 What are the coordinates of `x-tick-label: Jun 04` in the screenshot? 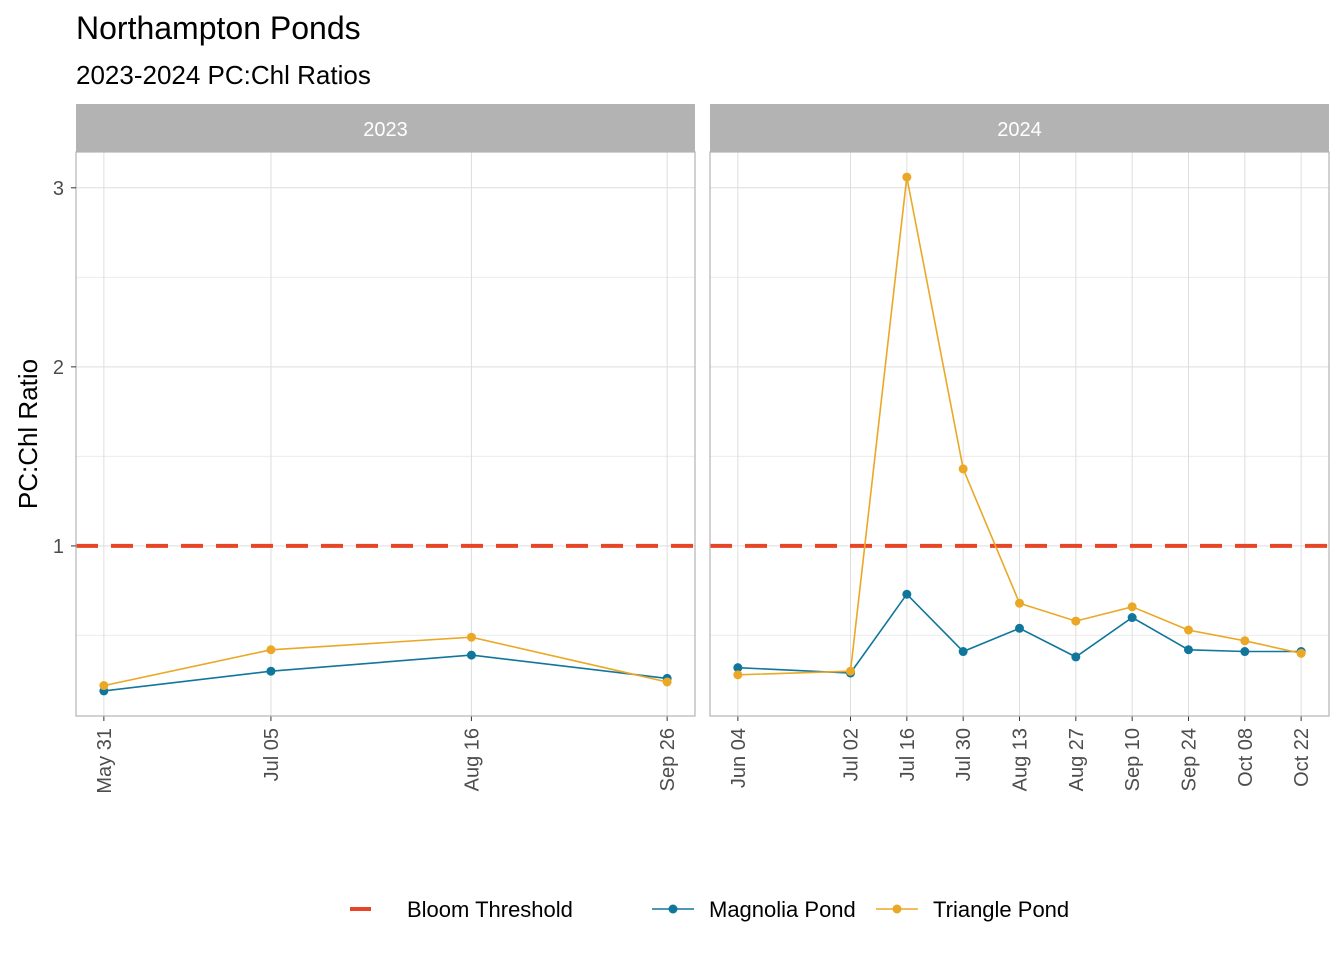 It's located at (739, 758).